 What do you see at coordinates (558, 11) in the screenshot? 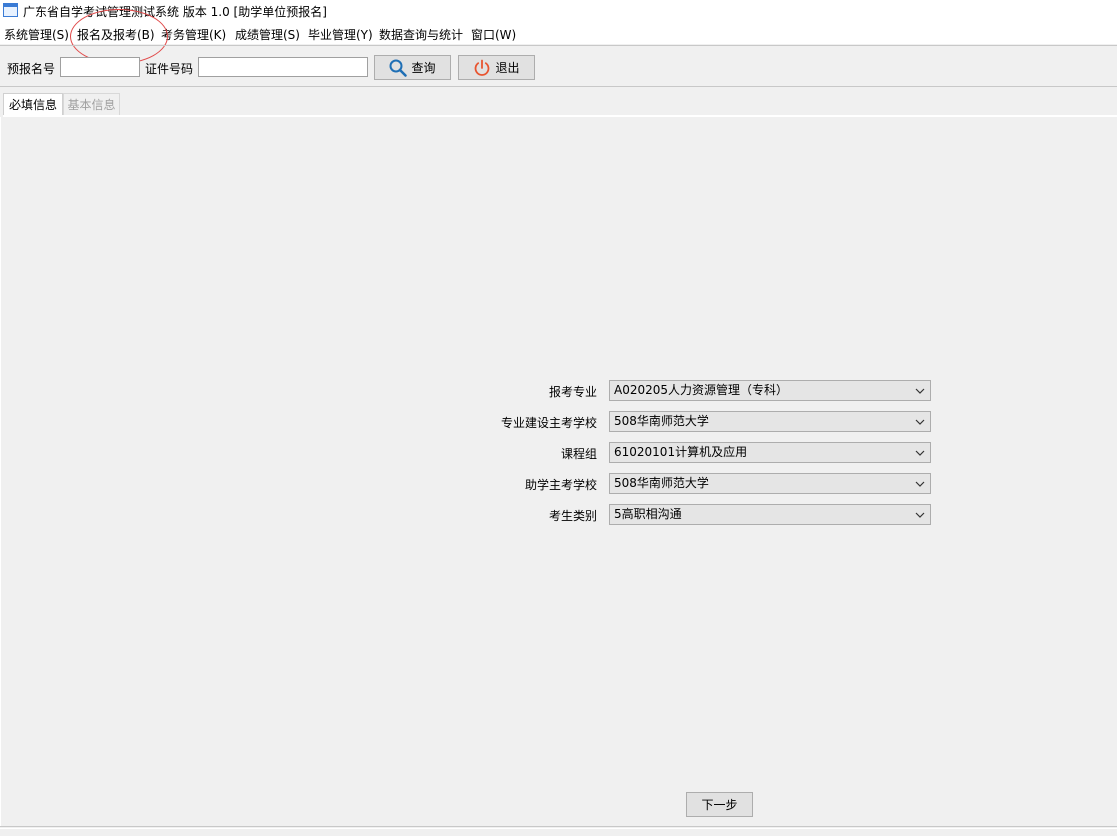
I see `title-bar: 广东省自学考试管理测试系统 版本 1.0 [助学单位预报名]` at bounding box center [558, 11].